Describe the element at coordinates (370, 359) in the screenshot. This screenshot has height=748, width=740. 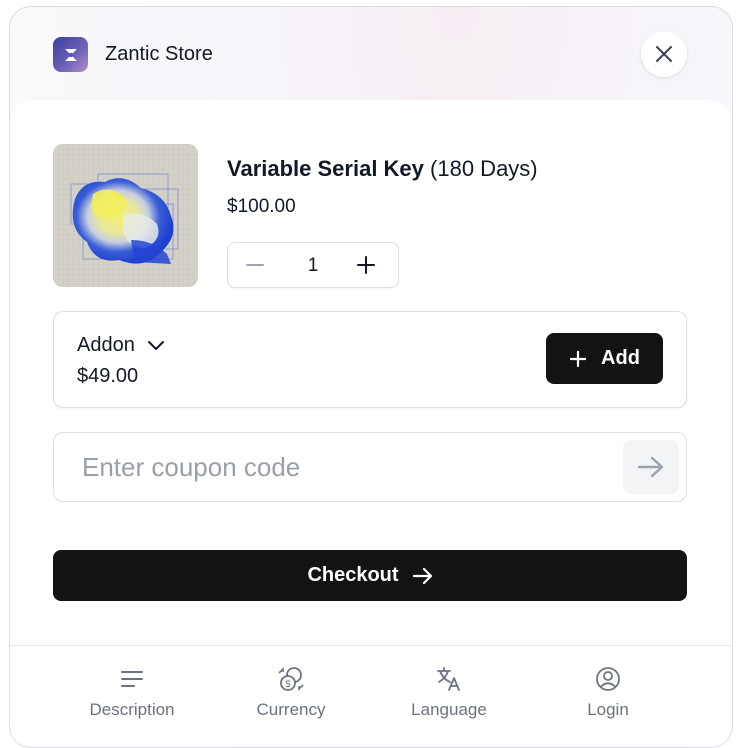
I see `addon-card: Addon $49.00 Add` at that location.